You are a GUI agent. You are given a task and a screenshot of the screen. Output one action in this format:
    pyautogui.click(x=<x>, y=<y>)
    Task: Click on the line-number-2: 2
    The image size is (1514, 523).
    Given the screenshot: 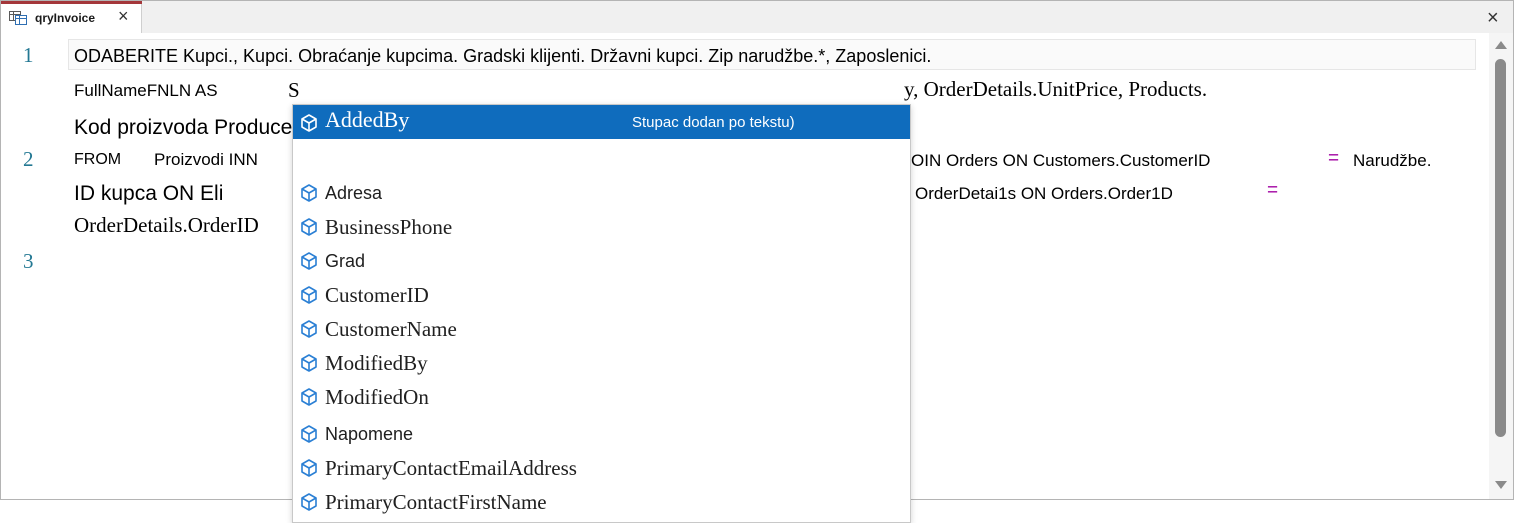 What is the action you would take?
    pyautogui.click(x=28, y=159)
    